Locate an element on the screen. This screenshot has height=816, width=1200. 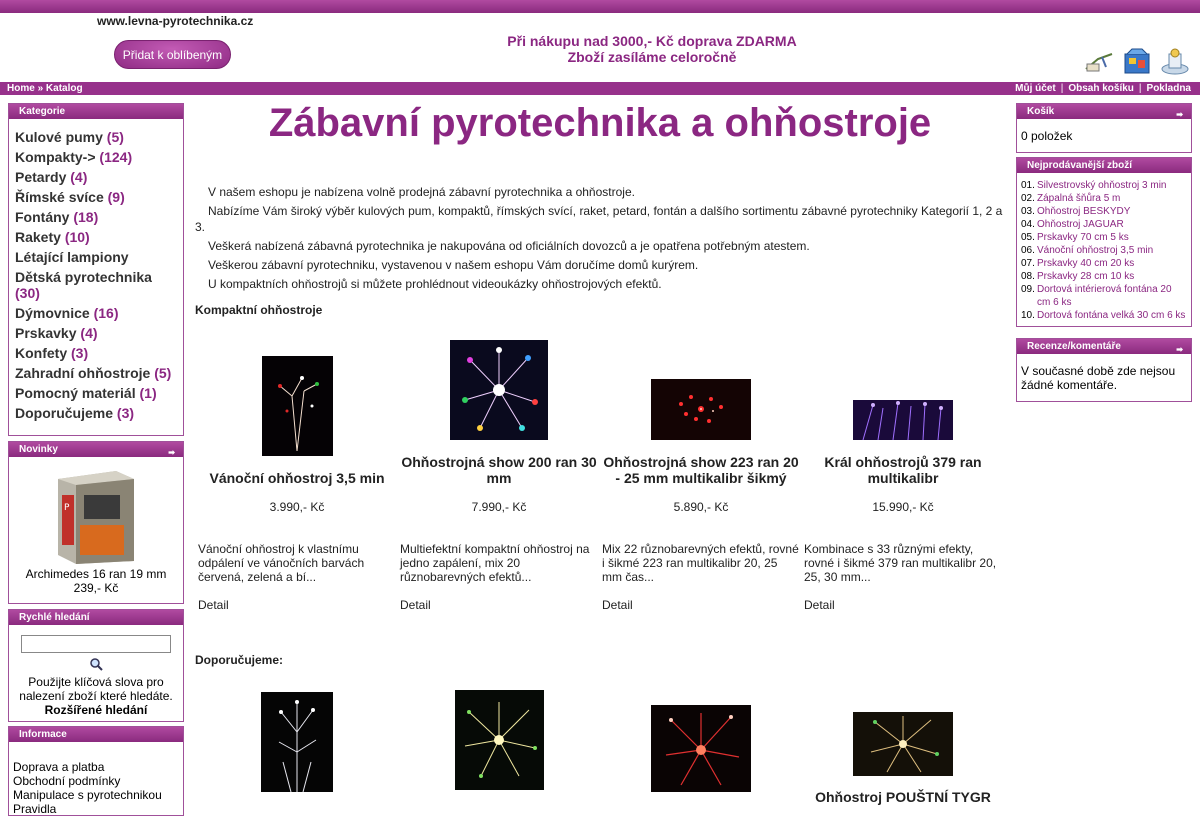
category-item: Létající lampiony is located at coordinates (96, 257).